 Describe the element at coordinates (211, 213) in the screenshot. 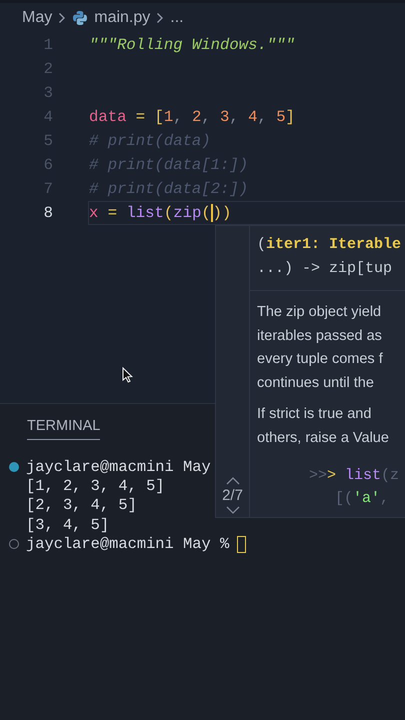

I see `text-cursor` at that location.